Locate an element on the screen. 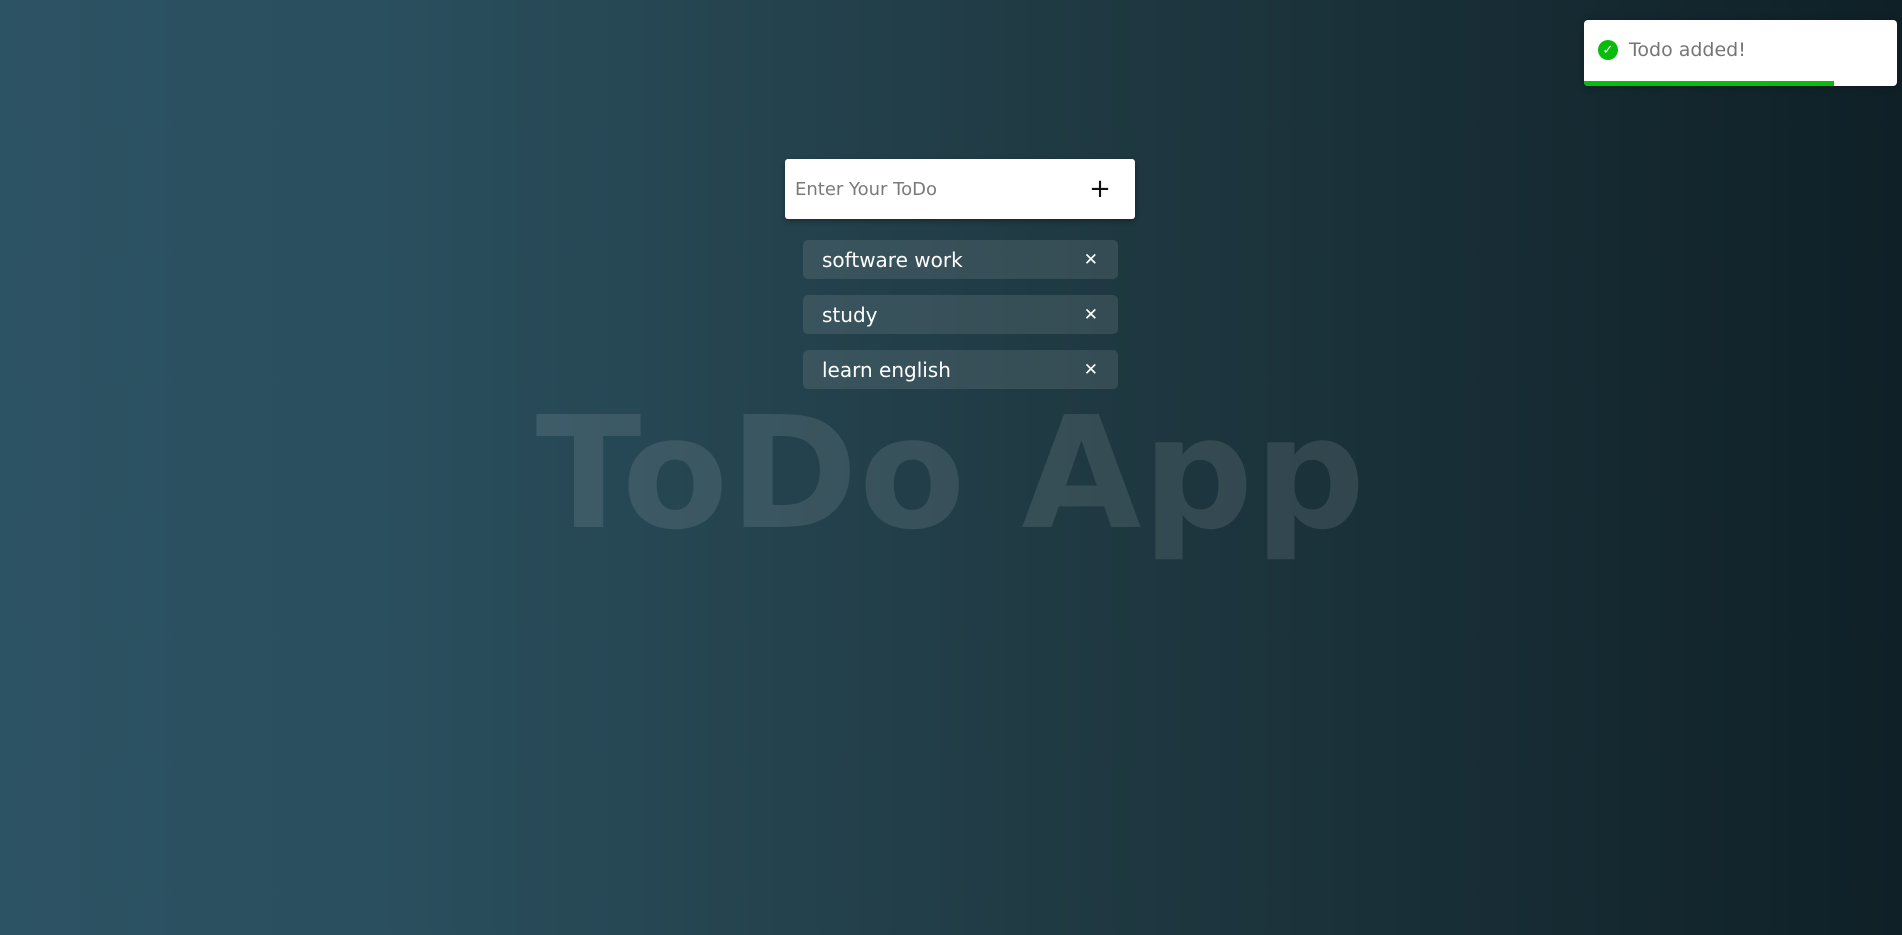 Image resolution: width=1902 pixels, height=935 pixels. todo-input is located at coordinates (930, 189).